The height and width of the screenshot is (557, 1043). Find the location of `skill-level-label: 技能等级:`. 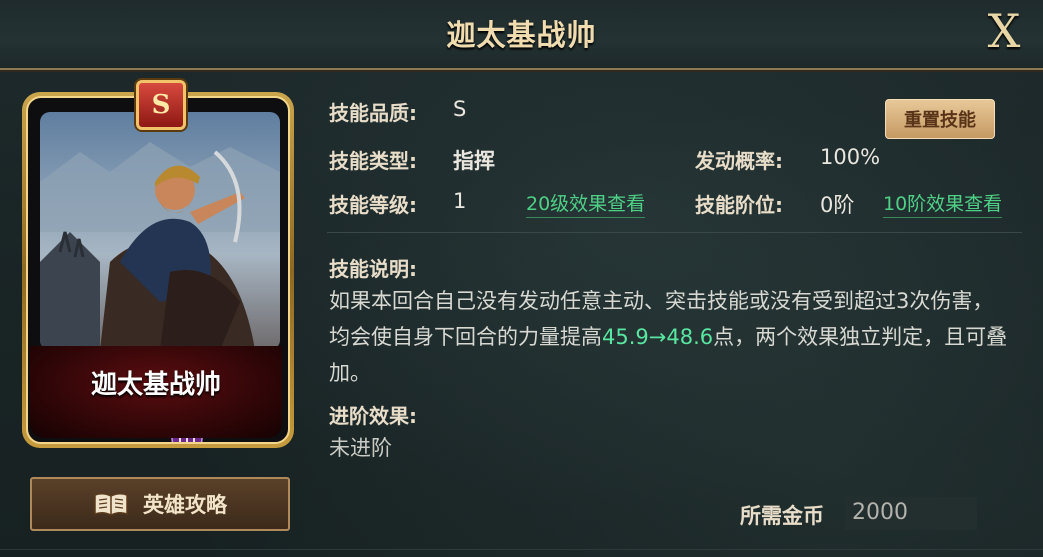

skill-level-label: 技能等级: is located at coordinates (373, 205).